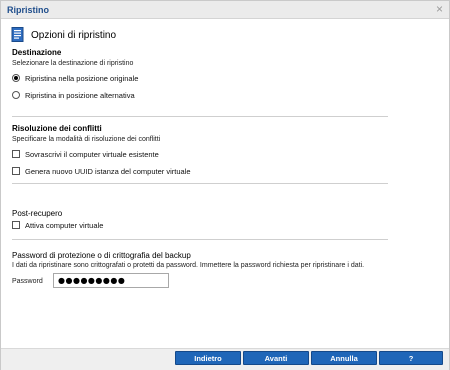  Describe the element at coordinates (27, 281) in the screenshot. I see `password-field-label: Password` at that location.